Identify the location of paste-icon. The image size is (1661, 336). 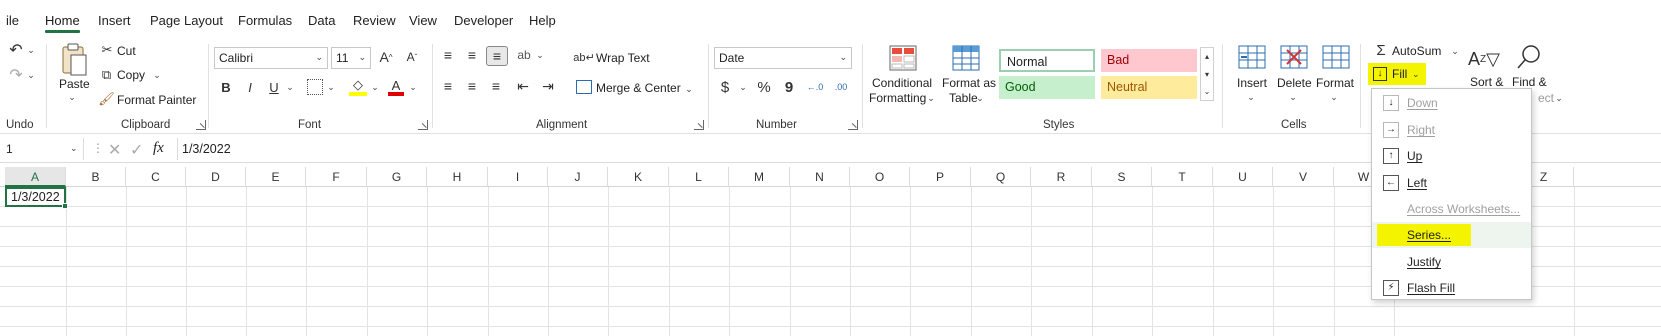
(74, 59).